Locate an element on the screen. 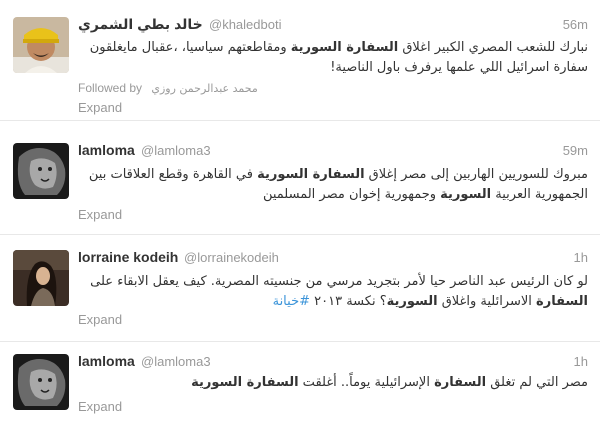 The width and height of the screenshot is (600, 425). tweet-timestamp: 59m is located at coordinates (575, 150).